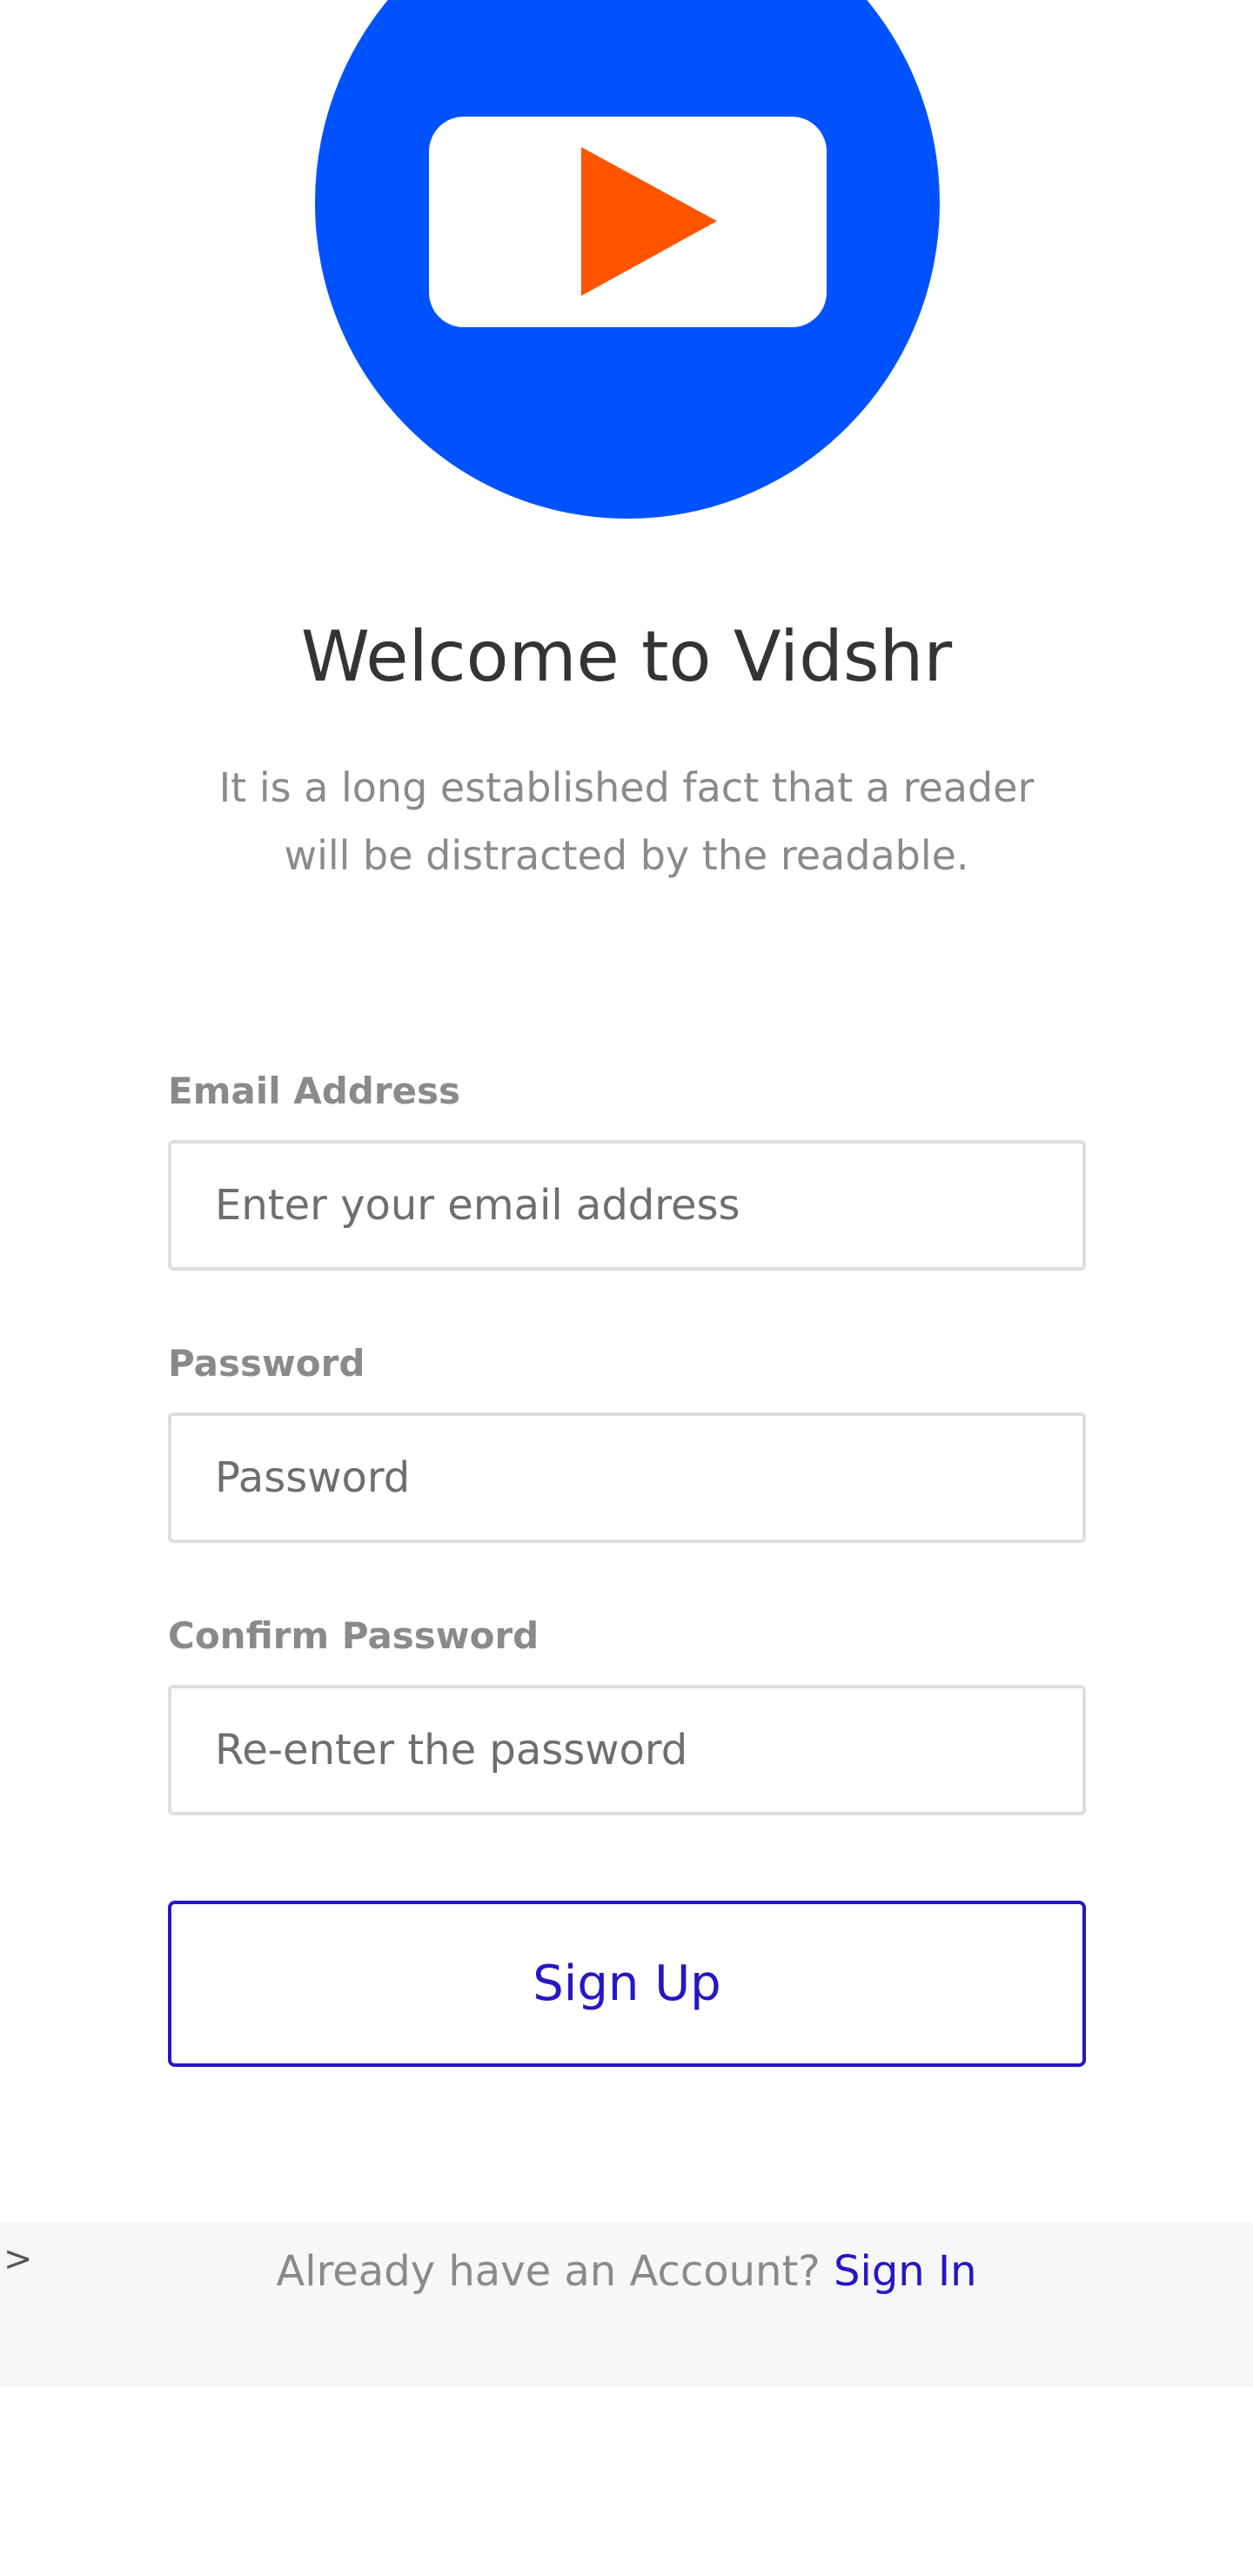 The width and height of the screenshot is (1253, 2576). Describe the element at coordinates (626, 855) in the screenshot. I see `subtitle-line-2: will be distracted by the readable.` at that location.